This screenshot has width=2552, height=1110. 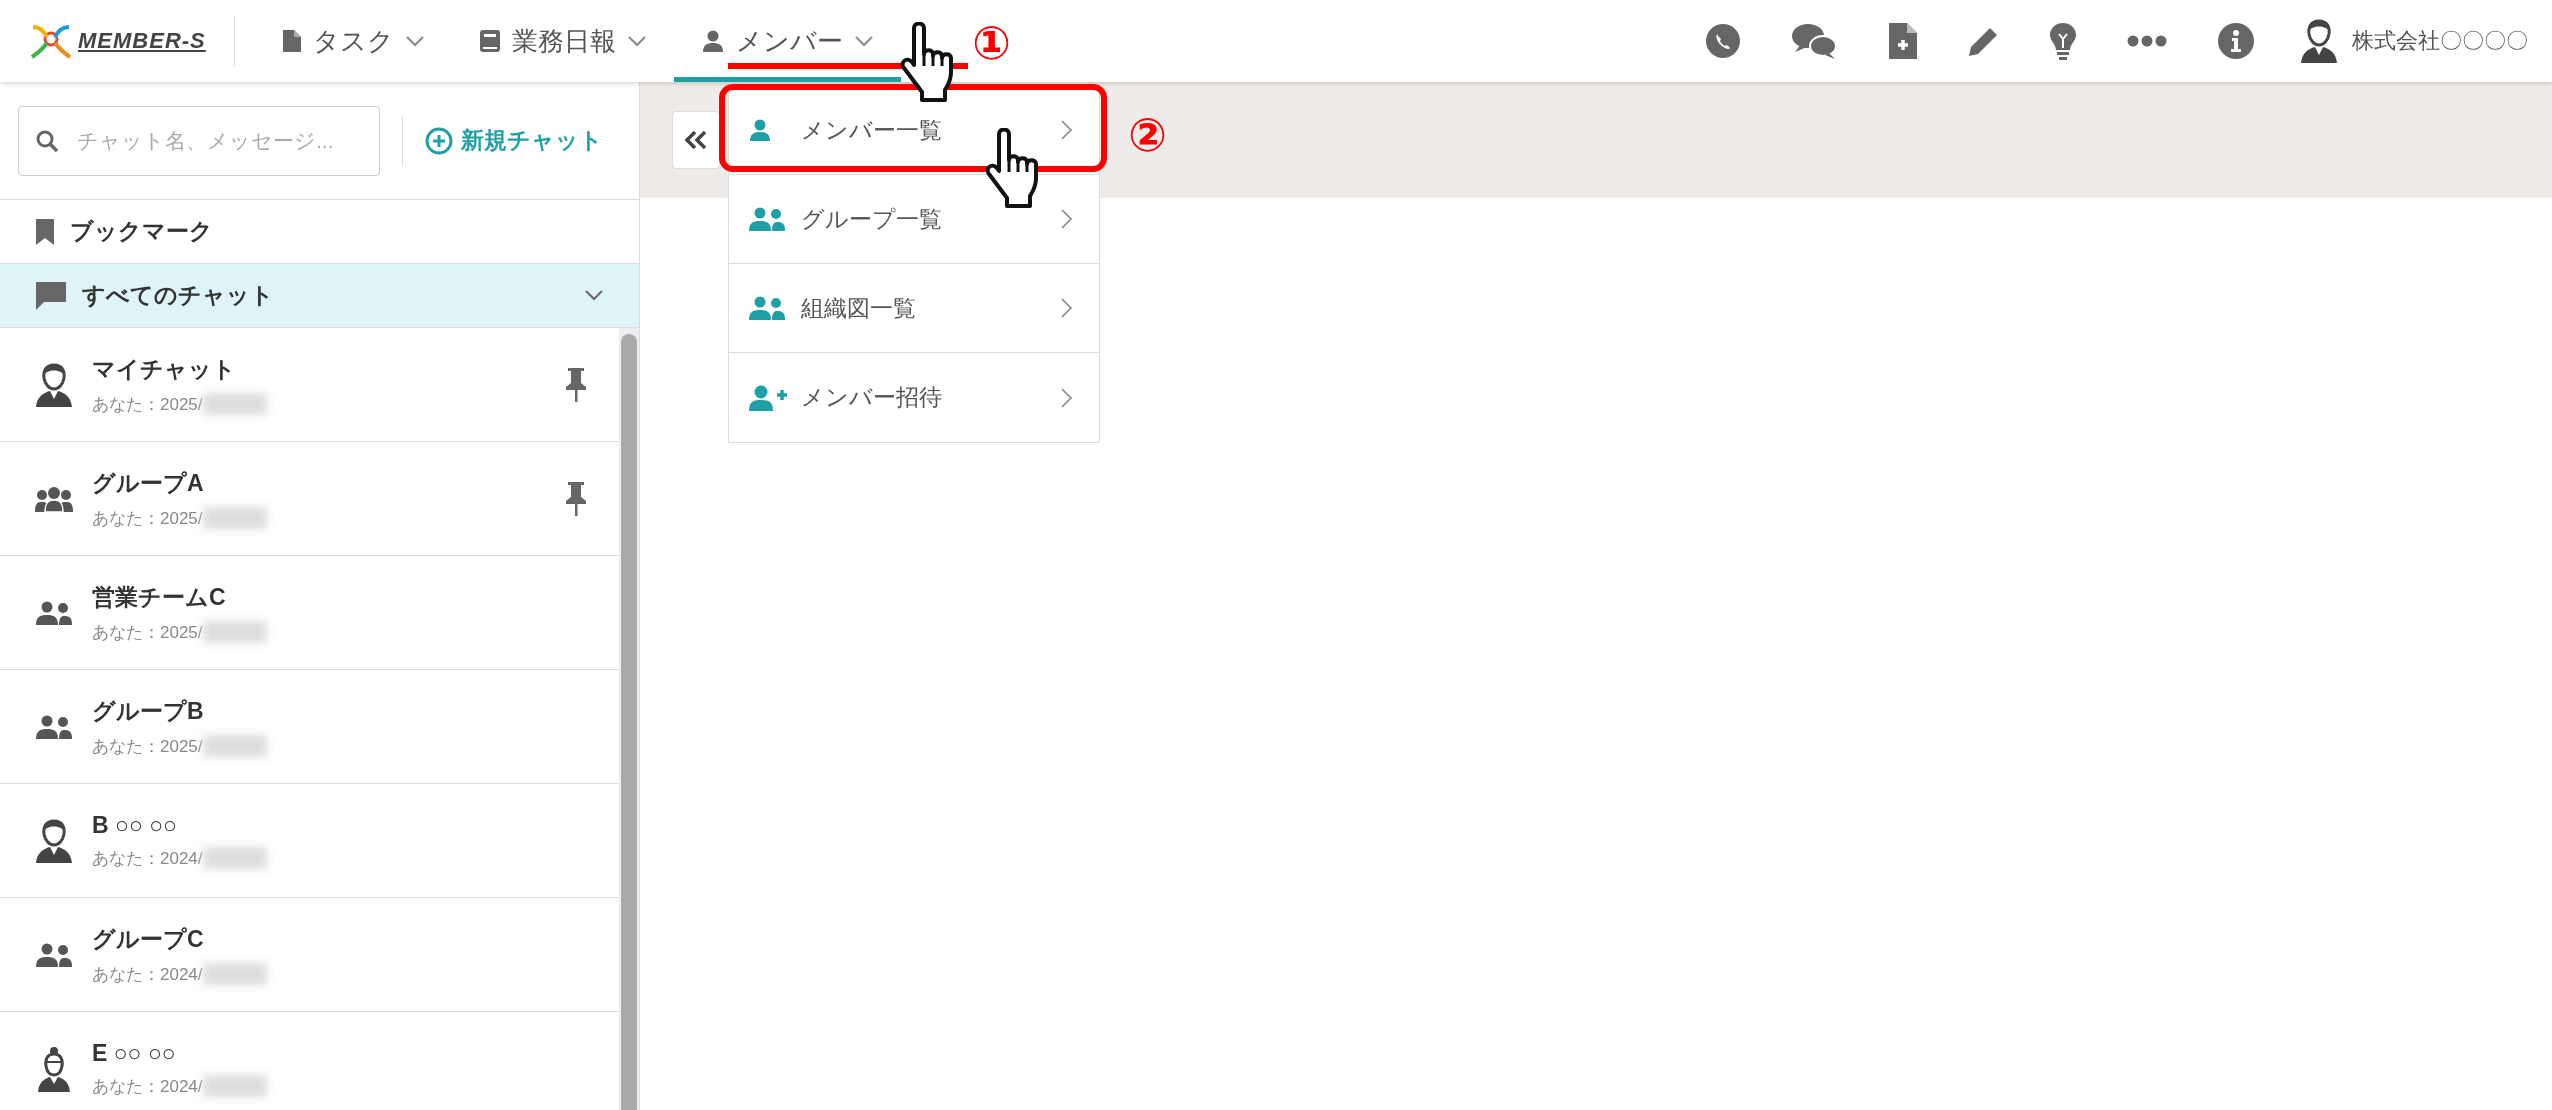 What do you see at coordinates (489, 41) in the screenshot?
I see `book-icon` at bounding box center [489, 41].